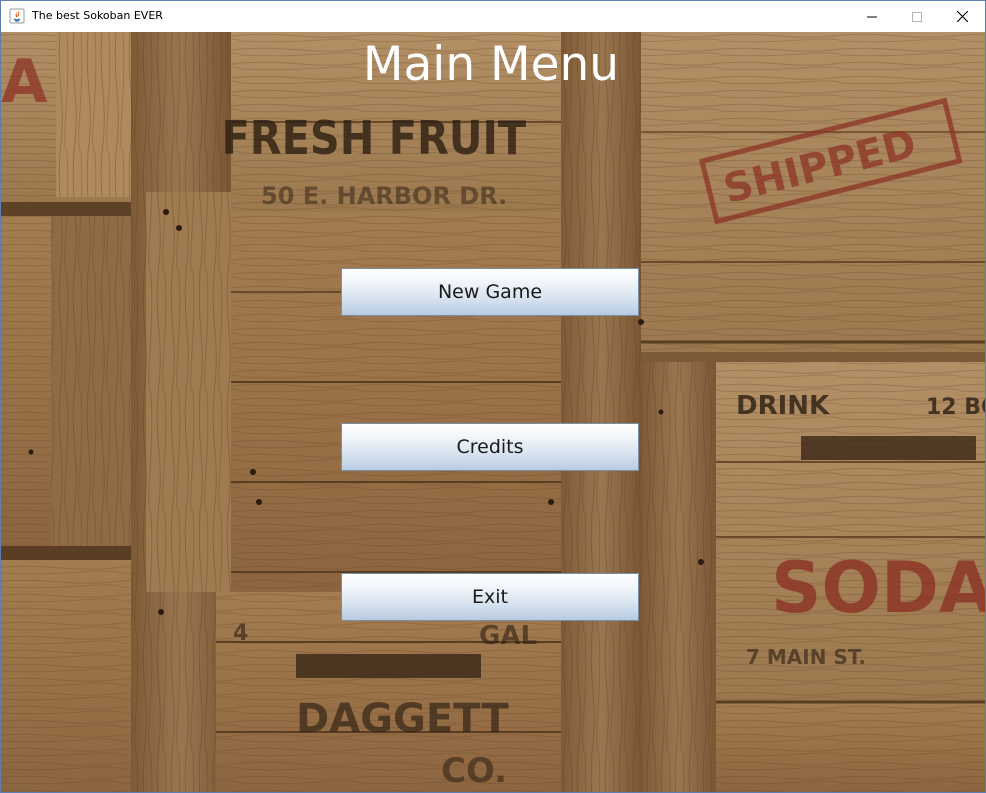 Image resolution: width=986 pixels, height=793 pixels. What do you see at coordinates (240, 633) in the screenshot?
I see `stencil-four: 4` at bounding box center [240, 633].